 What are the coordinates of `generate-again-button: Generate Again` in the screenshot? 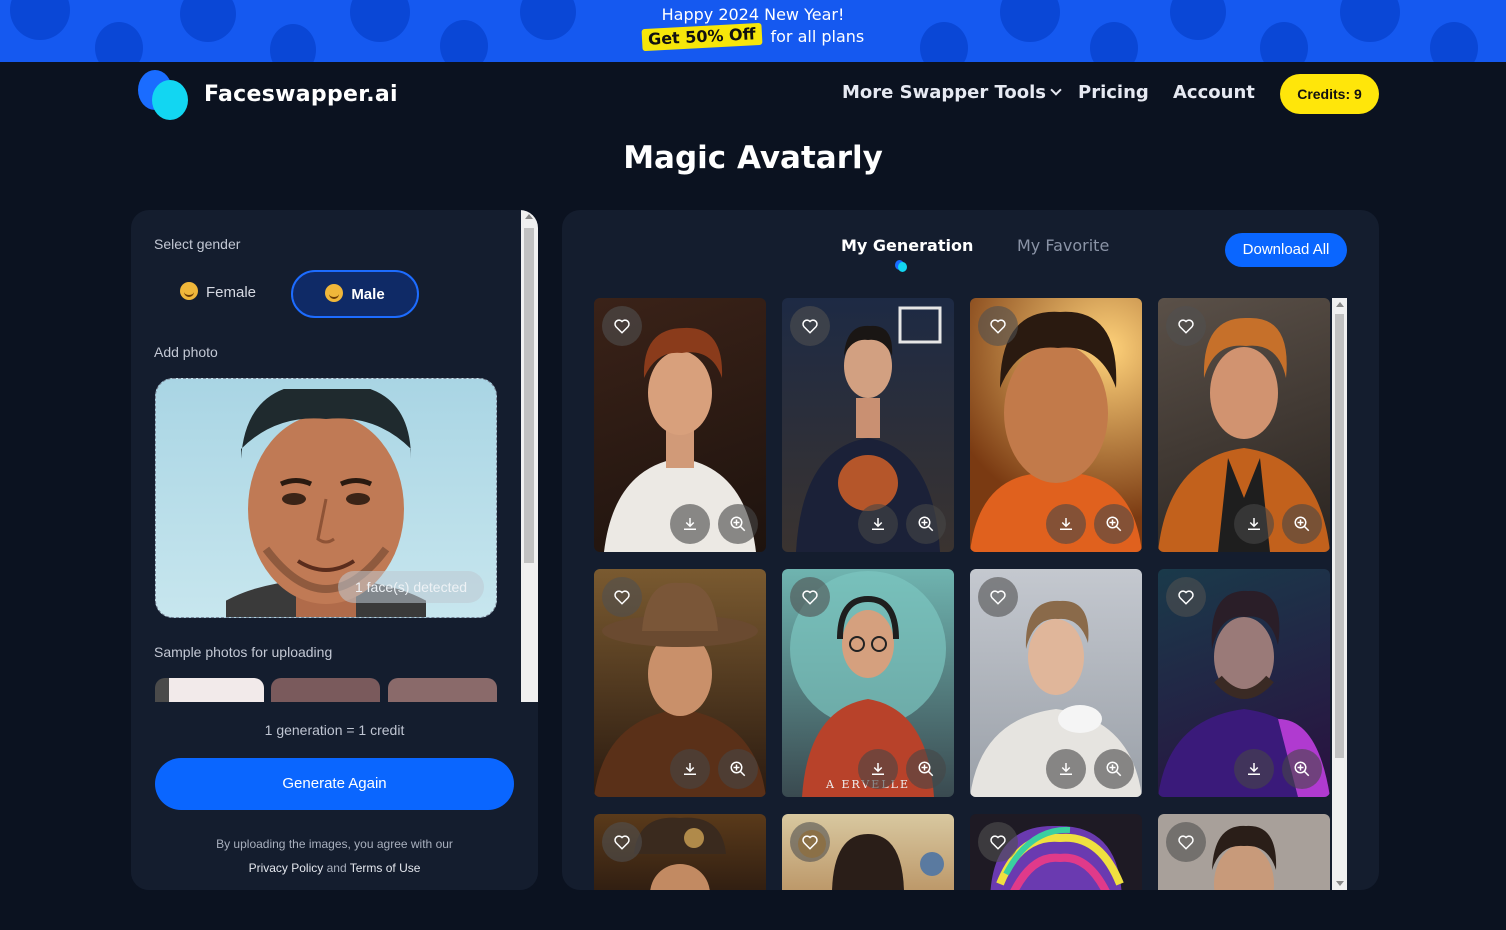 It's located at (334, 784).